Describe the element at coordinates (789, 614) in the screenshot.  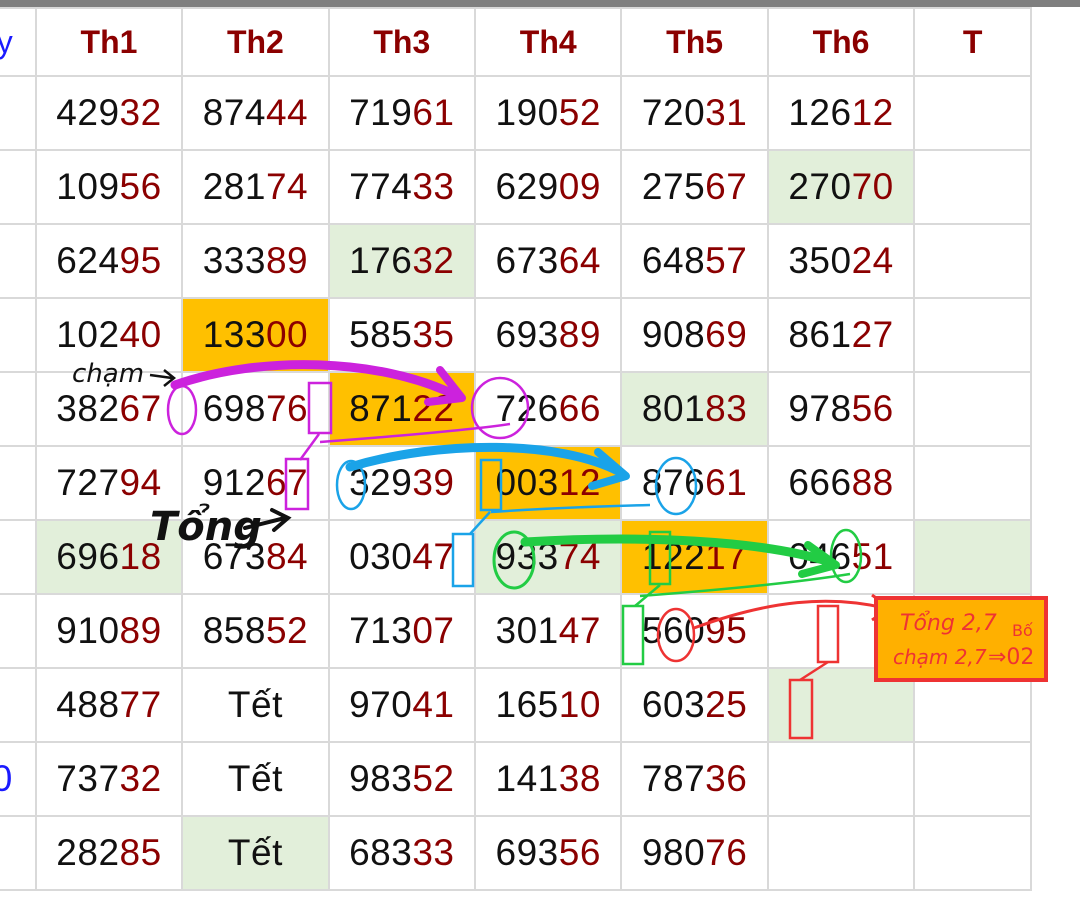
I see `red-arrow` at that location.